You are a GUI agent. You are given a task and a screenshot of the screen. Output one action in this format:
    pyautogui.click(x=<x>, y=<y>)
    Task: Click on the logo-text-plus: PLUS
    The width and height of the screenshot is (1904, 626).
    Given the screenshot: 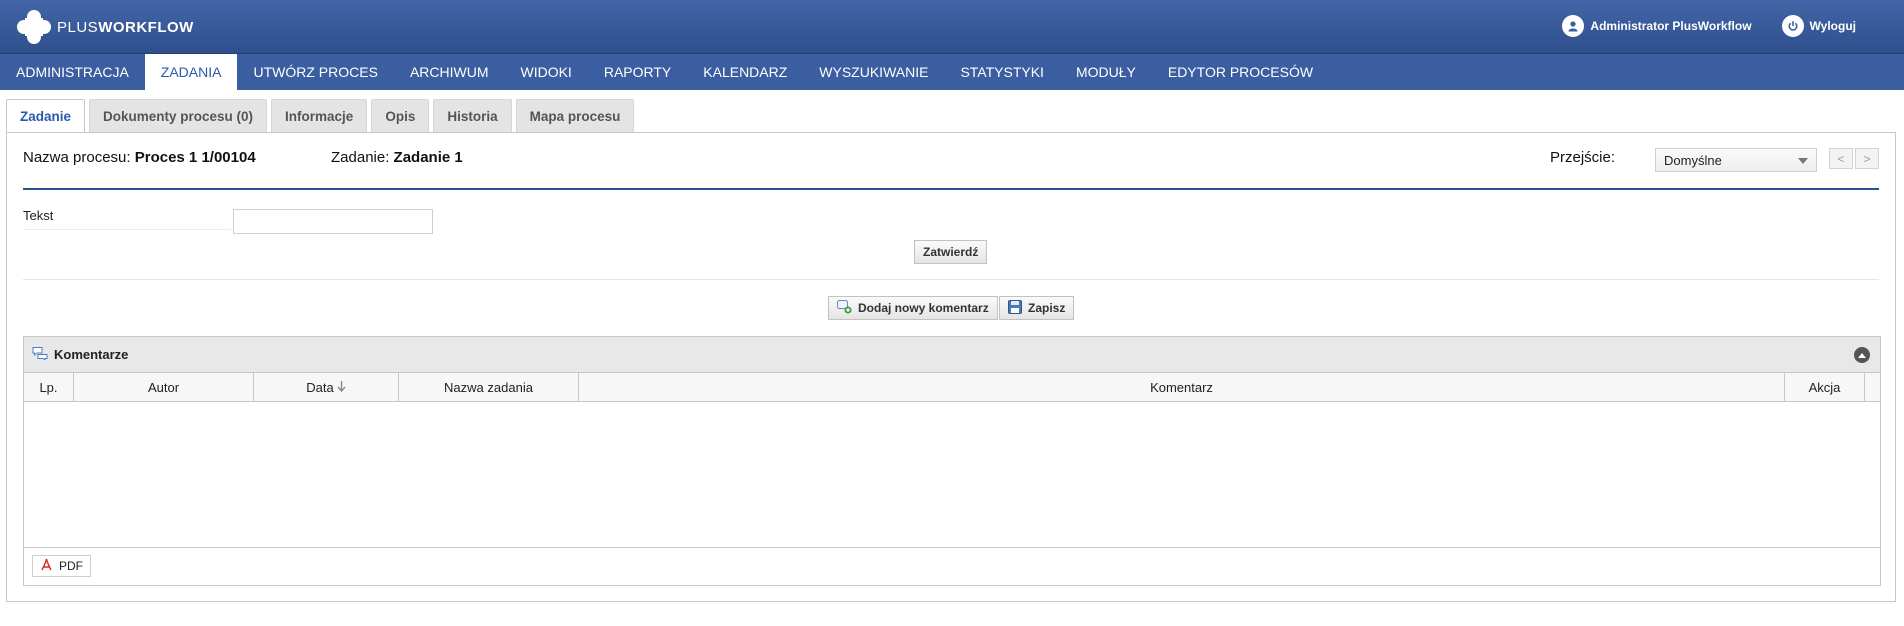 What is the action you would take?
    pyautogui.click(x=78, y=27)
    